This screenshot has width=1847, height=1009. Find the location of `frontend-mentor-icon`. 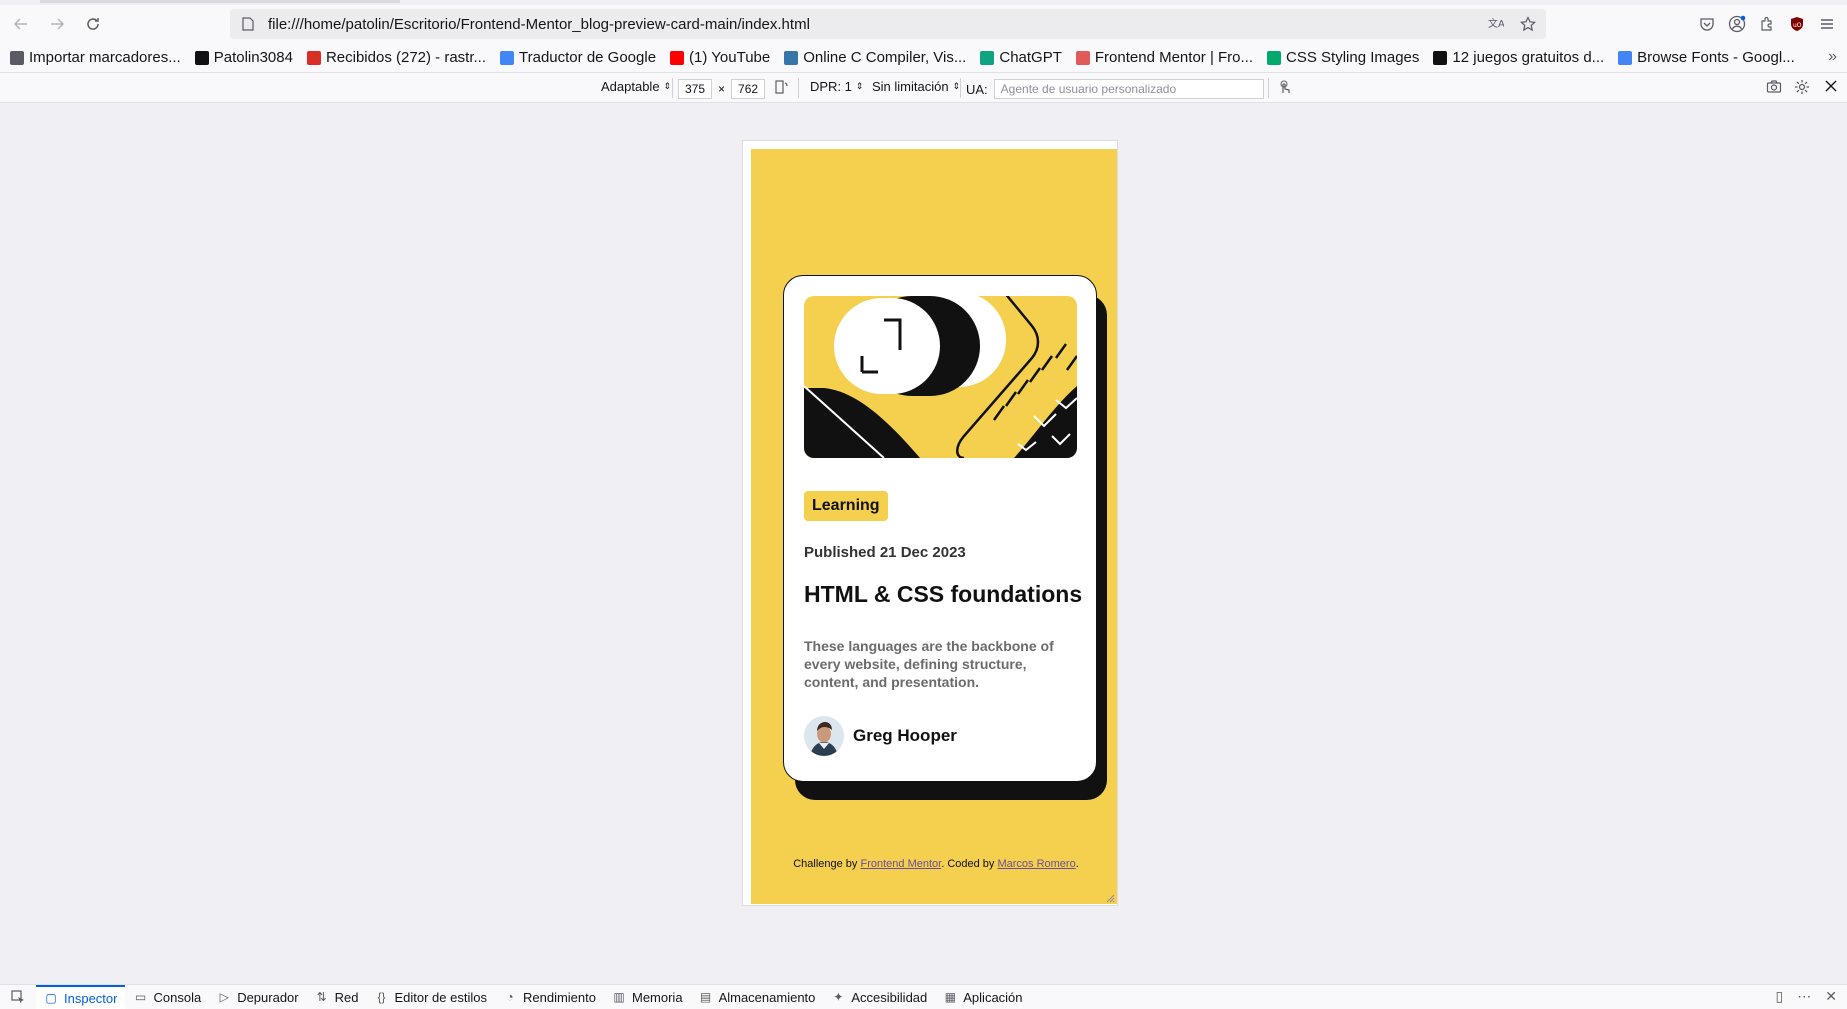

frontend-mentor-icon is located at coordinates (1082, 57).